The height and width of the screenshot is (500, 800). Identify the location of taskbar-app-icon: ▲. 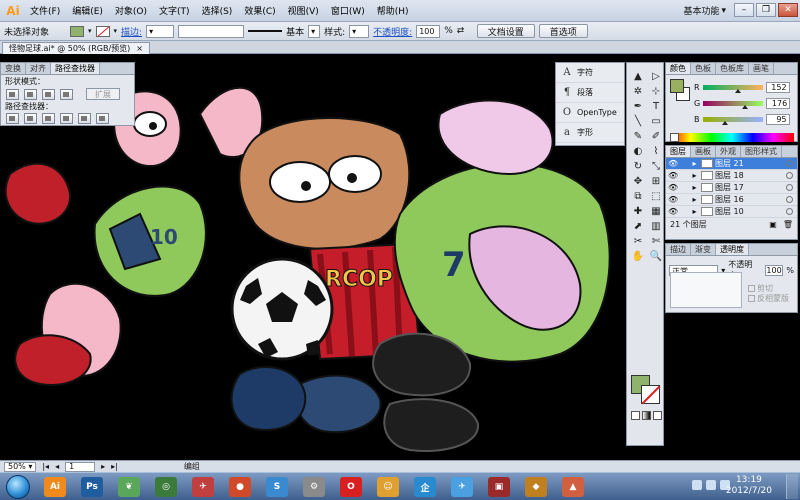
(573, 487).